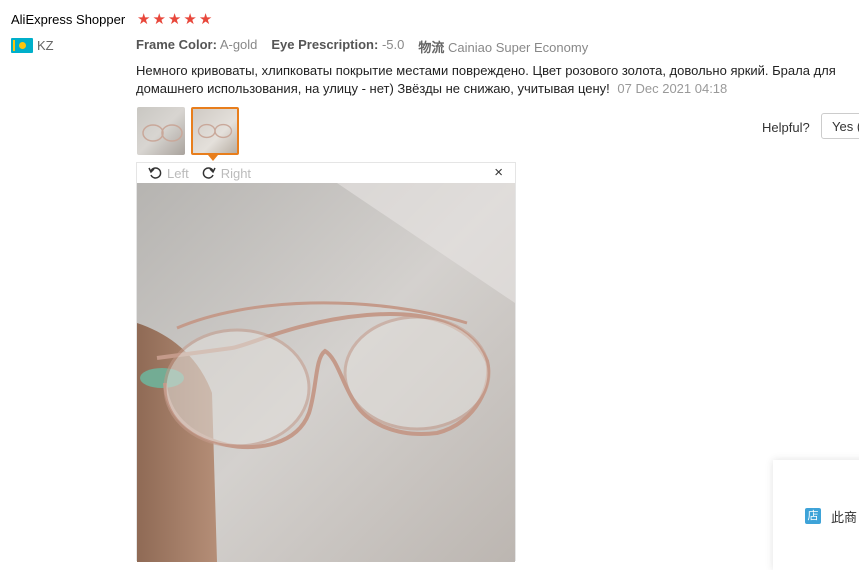 This screenshot has height=570, width=859. I want to click on country-code: KZ, so click(45, 45).